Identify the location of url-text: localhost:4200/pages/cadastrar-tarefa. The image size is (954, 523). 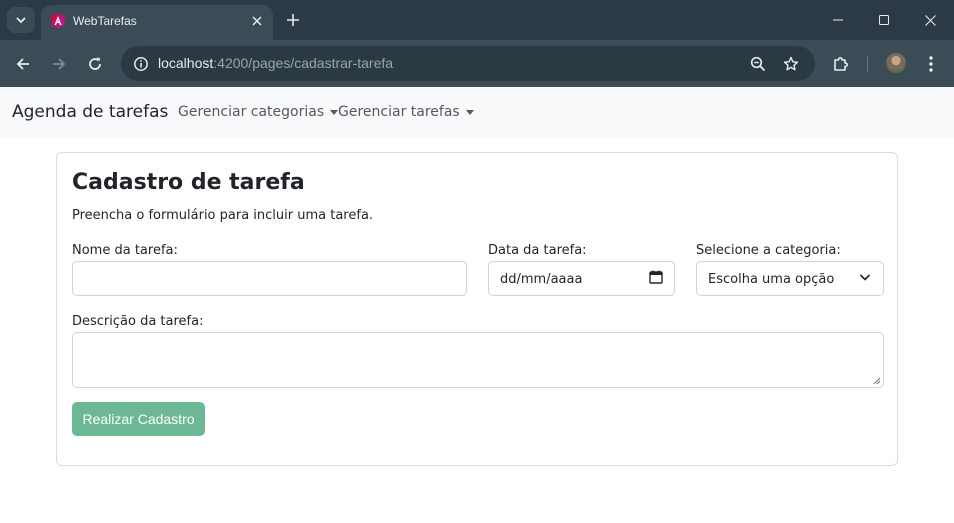
(276, 63).